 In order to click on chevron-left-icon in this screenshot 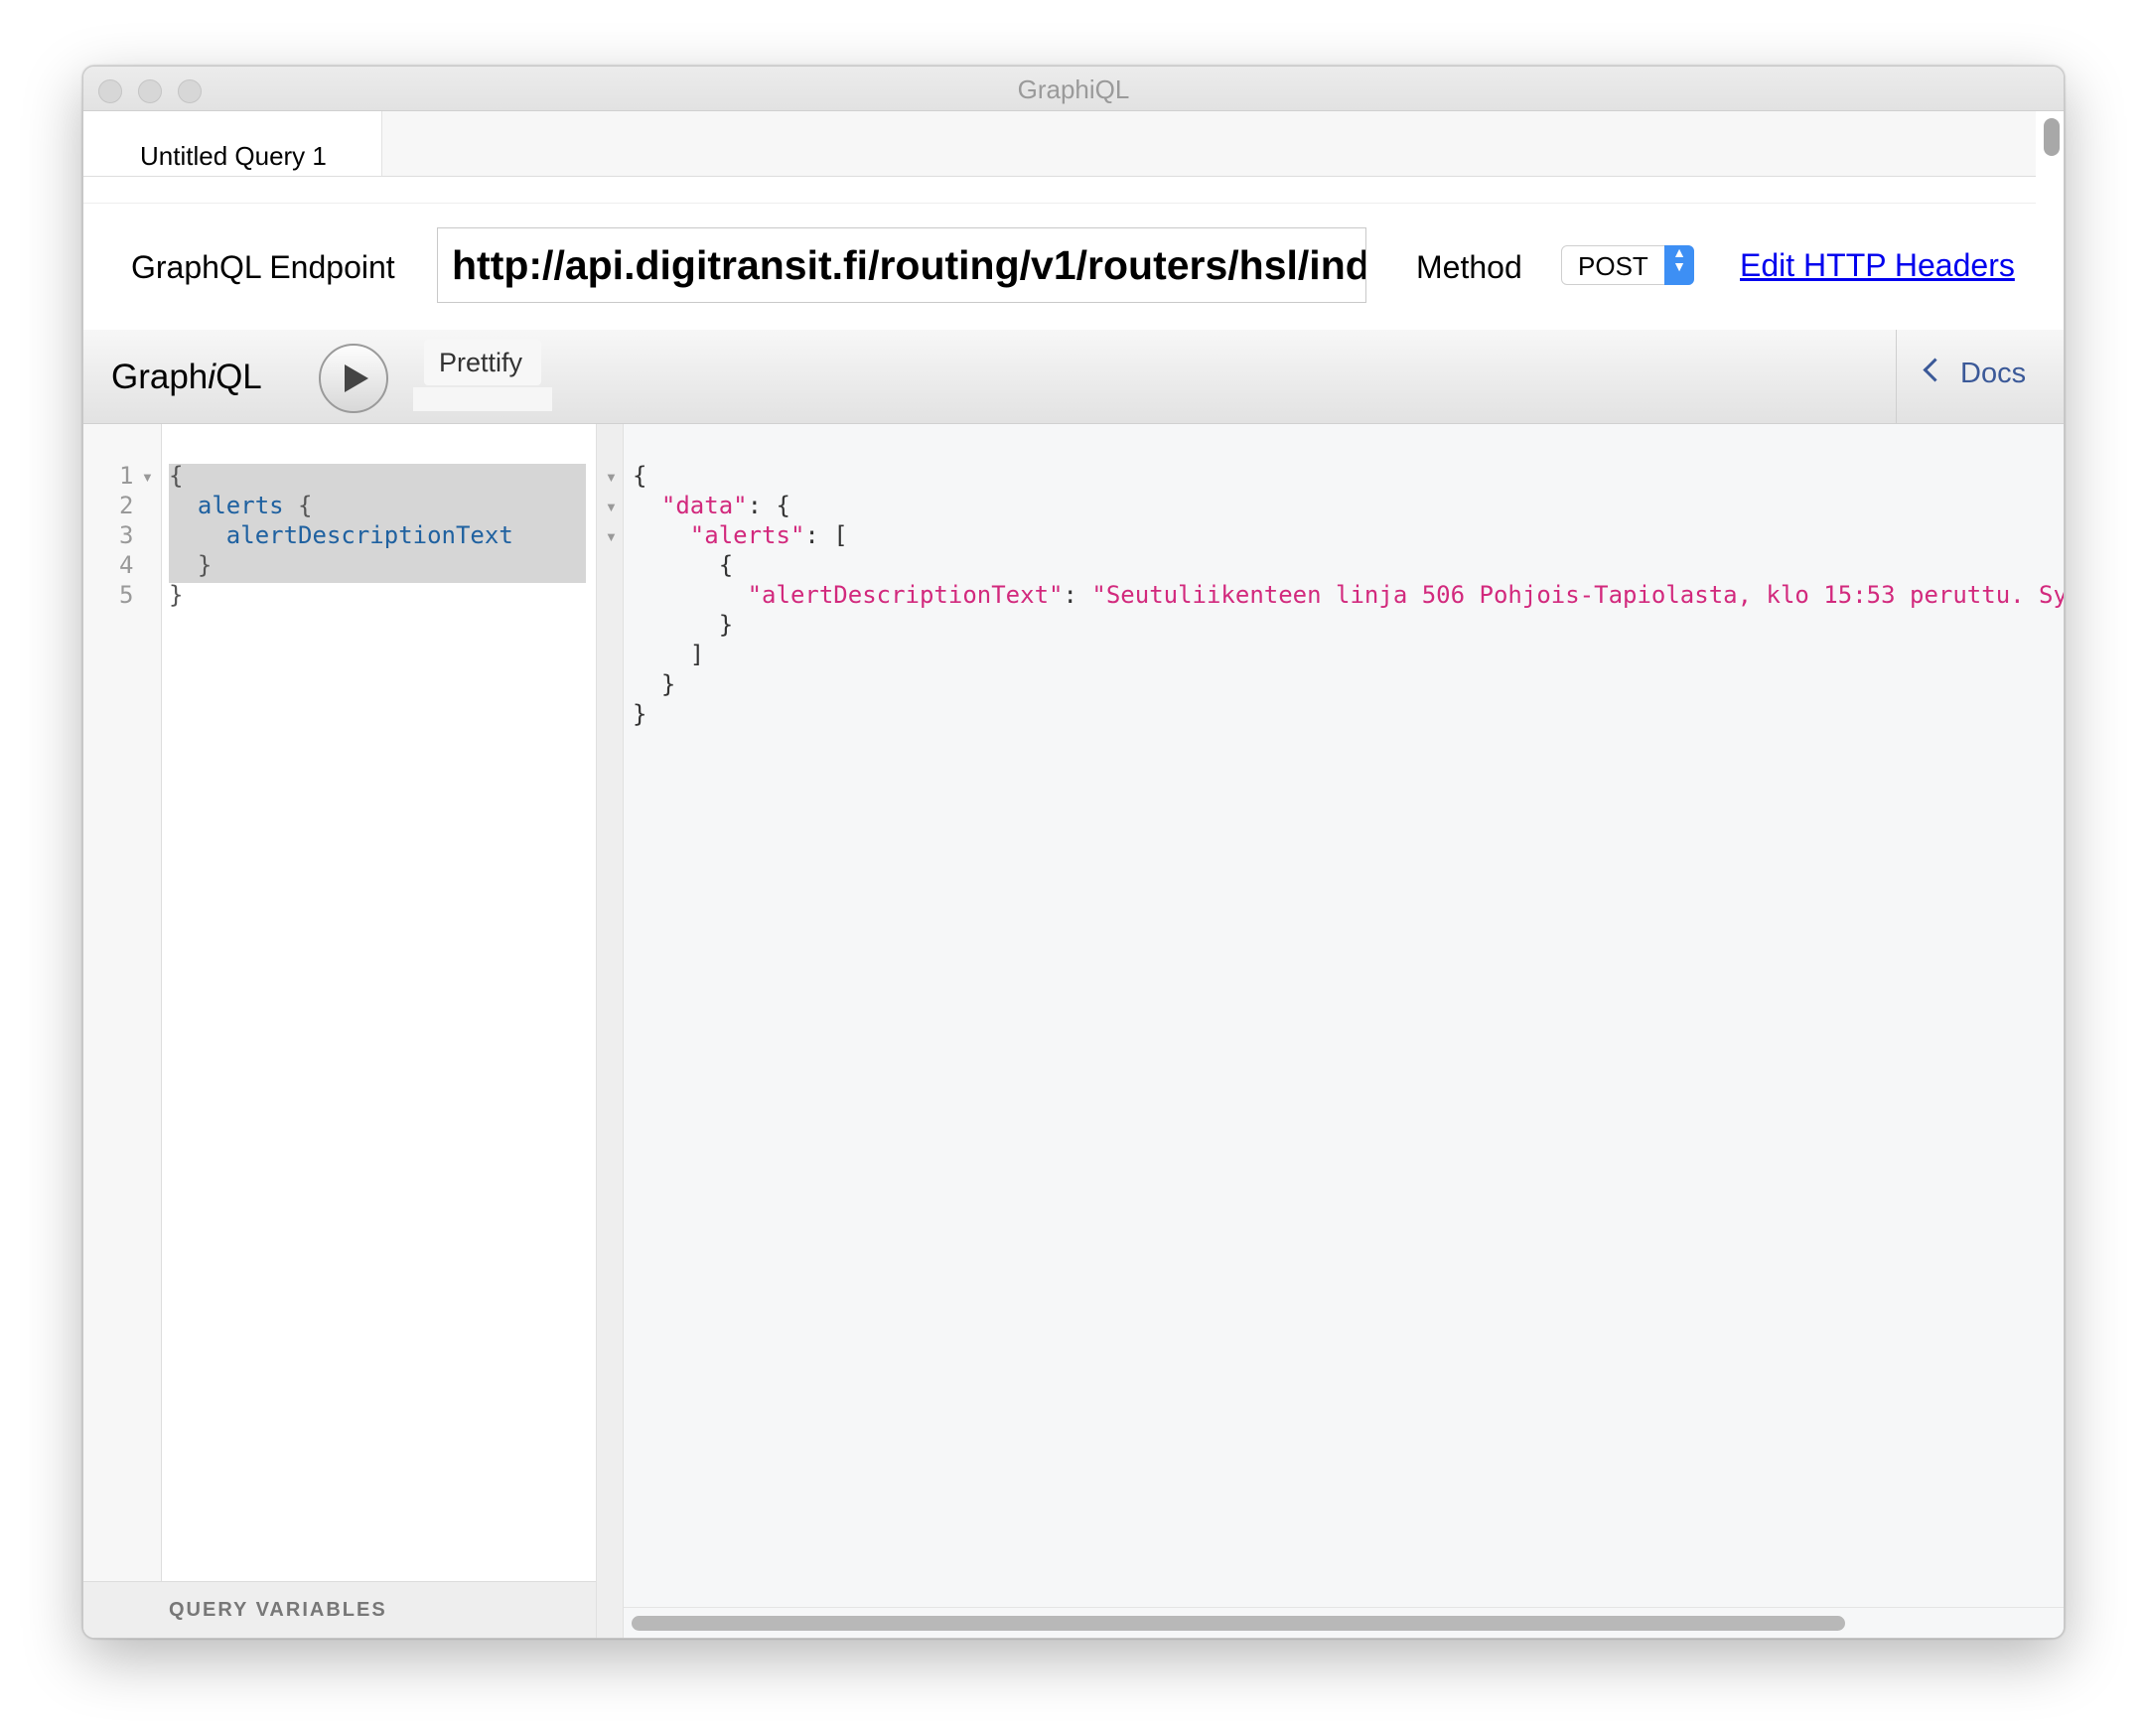, I will do `click(1935, 370)`.